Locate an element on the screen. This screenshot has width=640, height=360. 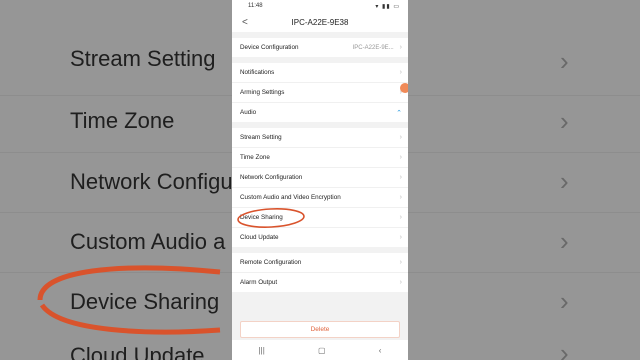
status-icons: ▾ ▮▮ ▭ is located at coordinates (387, 6).